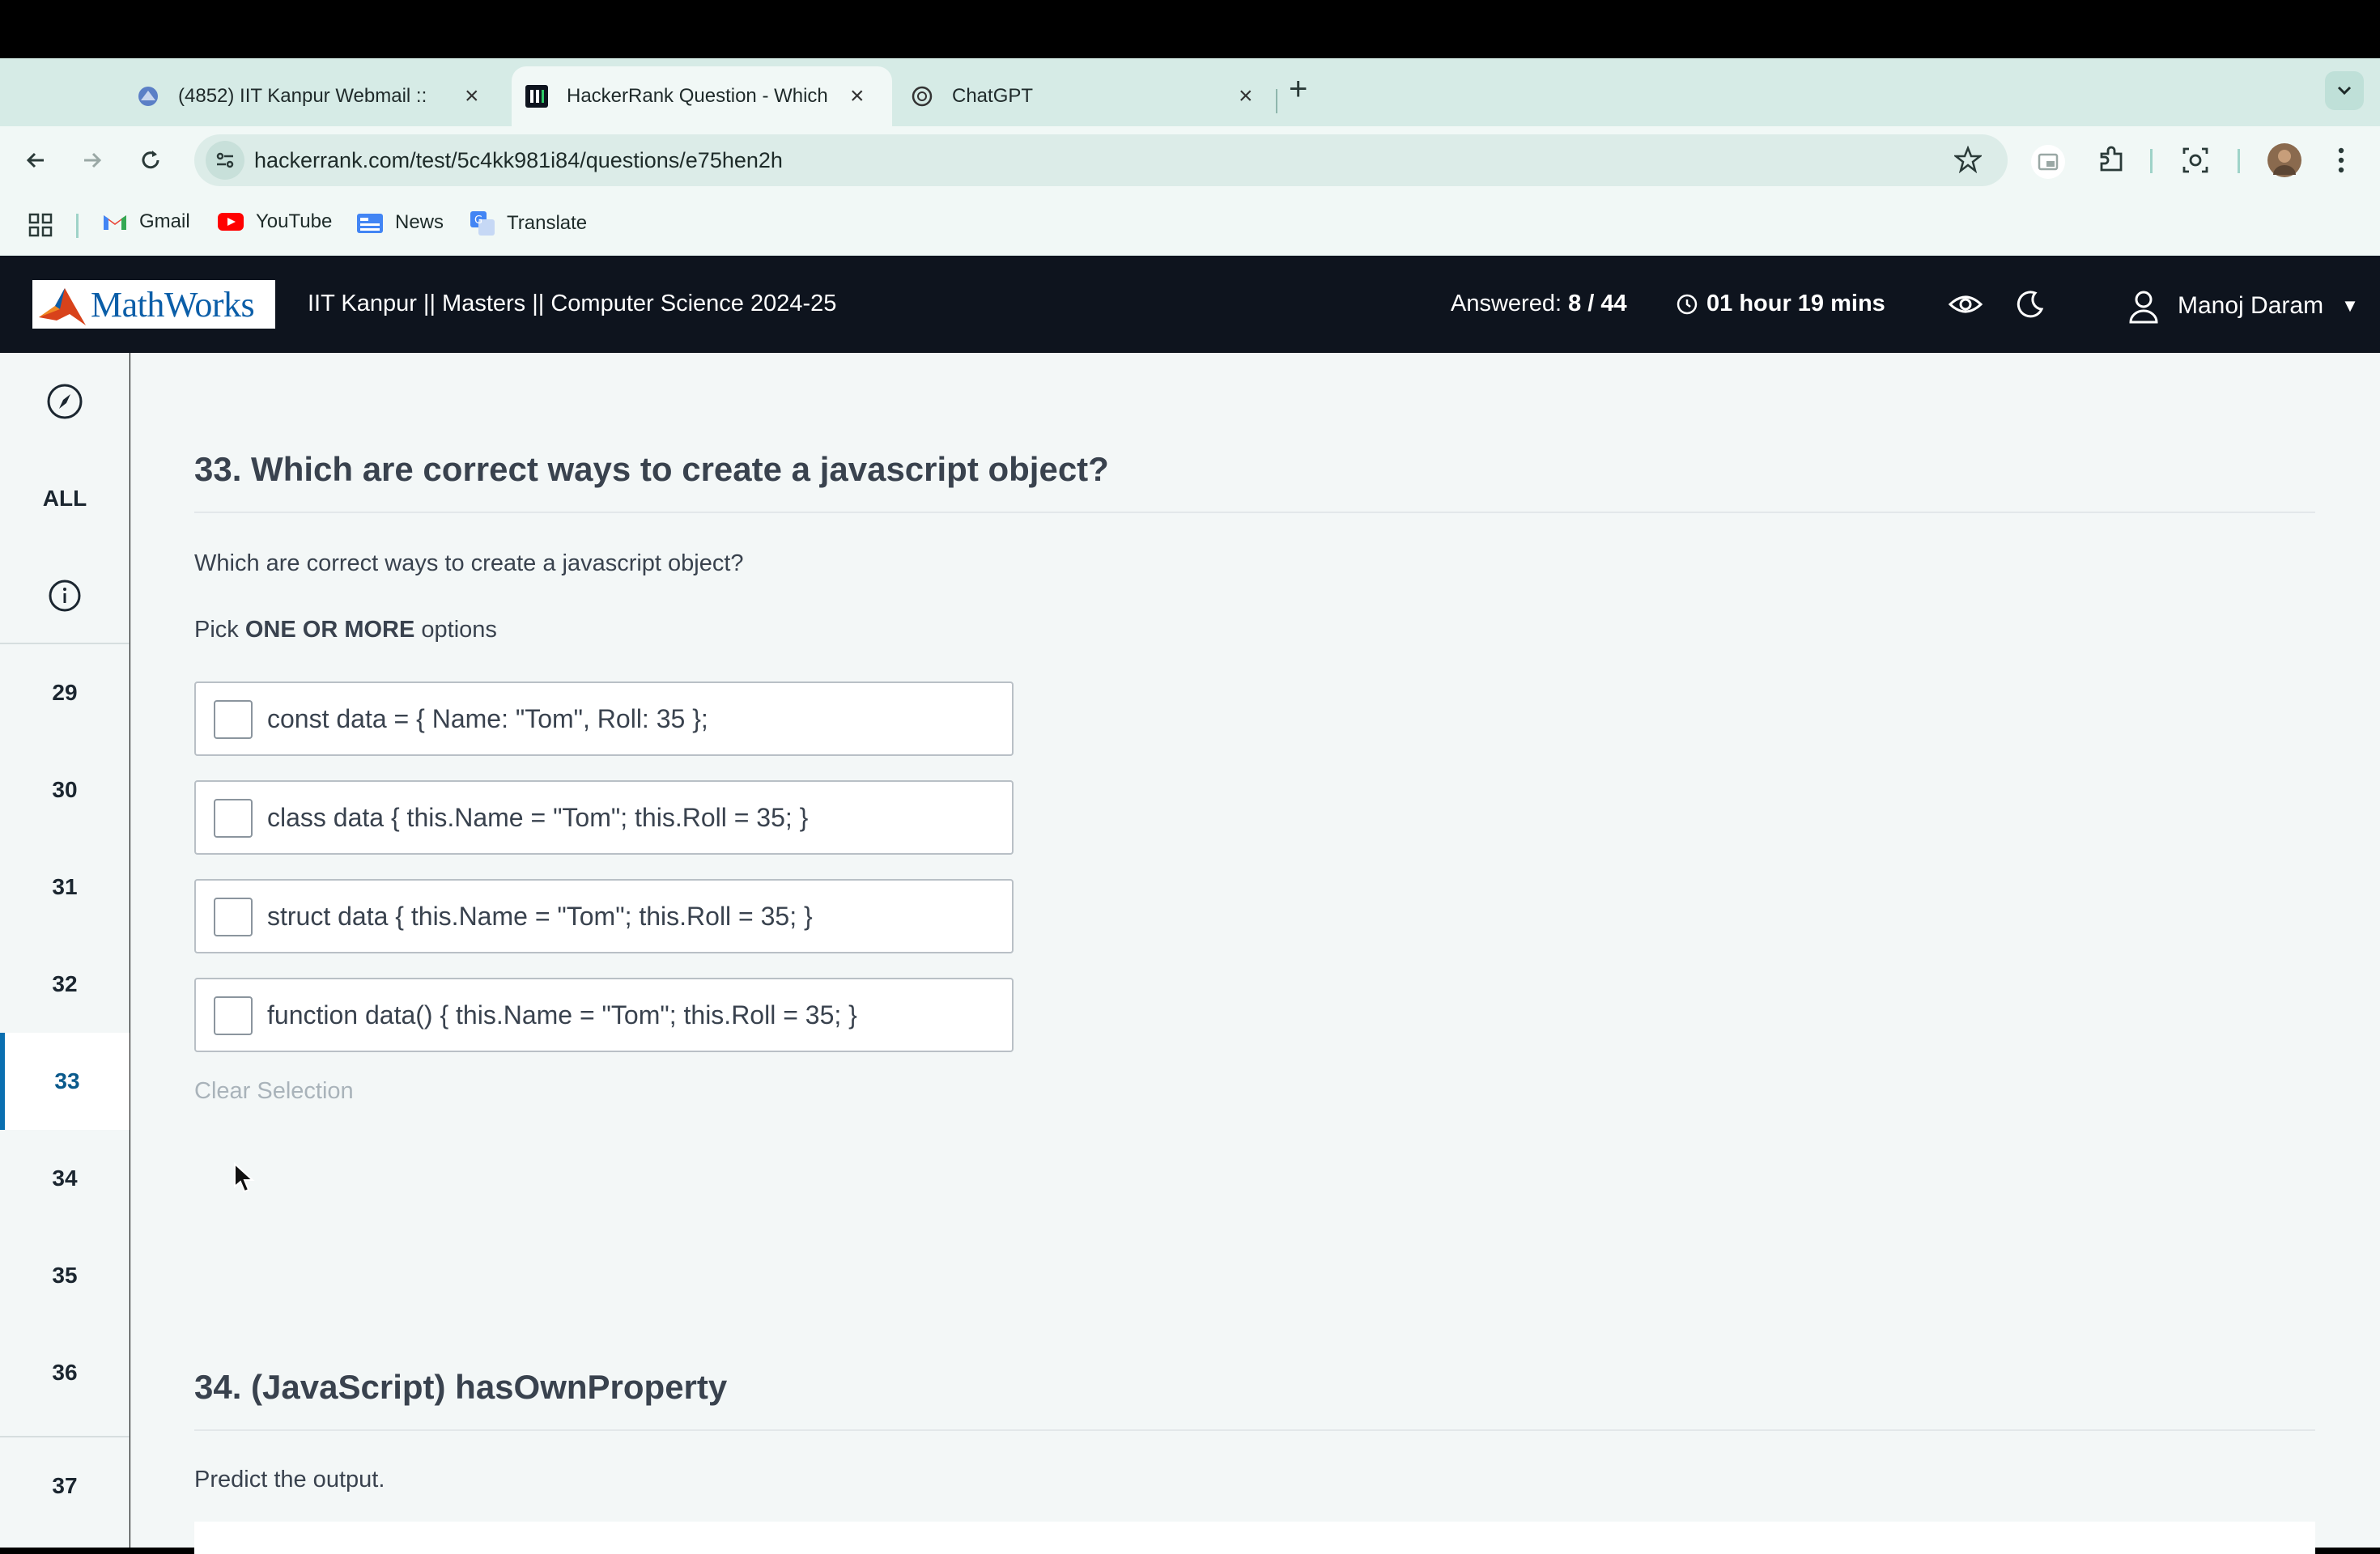 This screenshot has height=1554, width=2380. I want to click on info-icon, so click(65, 596).